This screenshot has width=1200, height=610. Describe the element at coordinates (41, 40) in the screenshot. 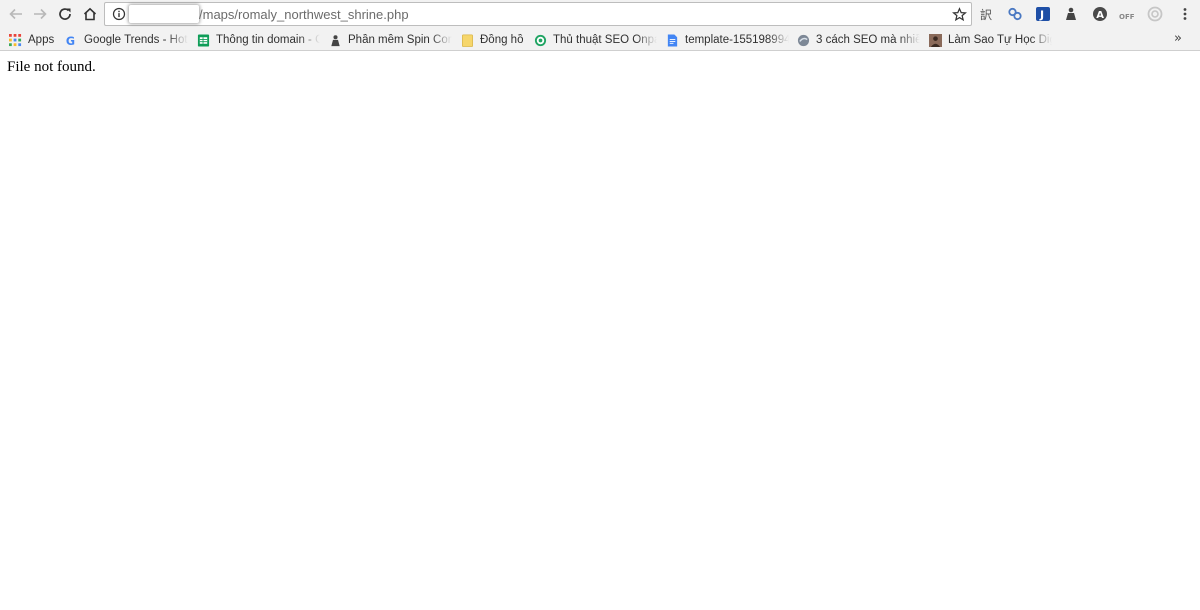

I see `bookmark-label: Apps` at that location.